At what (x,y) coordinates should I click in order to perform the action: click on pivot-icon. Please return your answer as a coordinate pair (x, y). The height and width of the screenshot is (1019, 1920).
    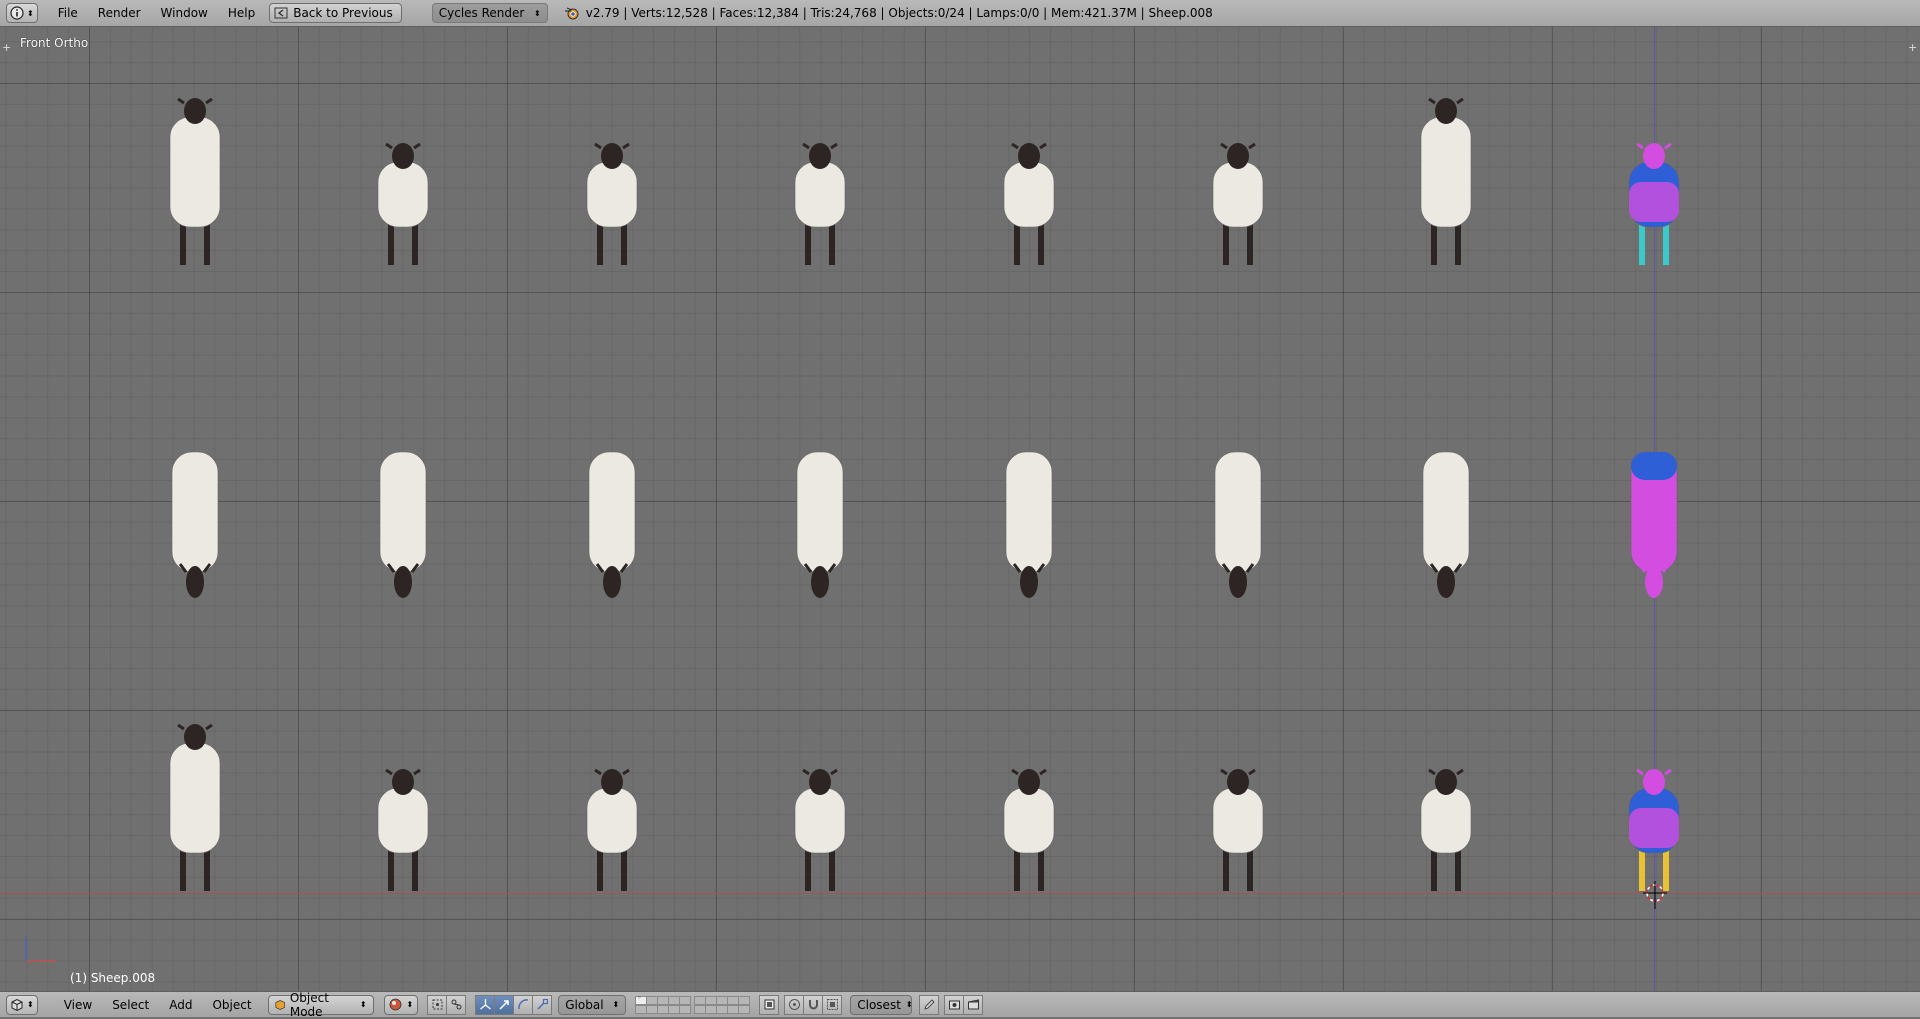
    Looking at the image, I should click on (437, 1004).